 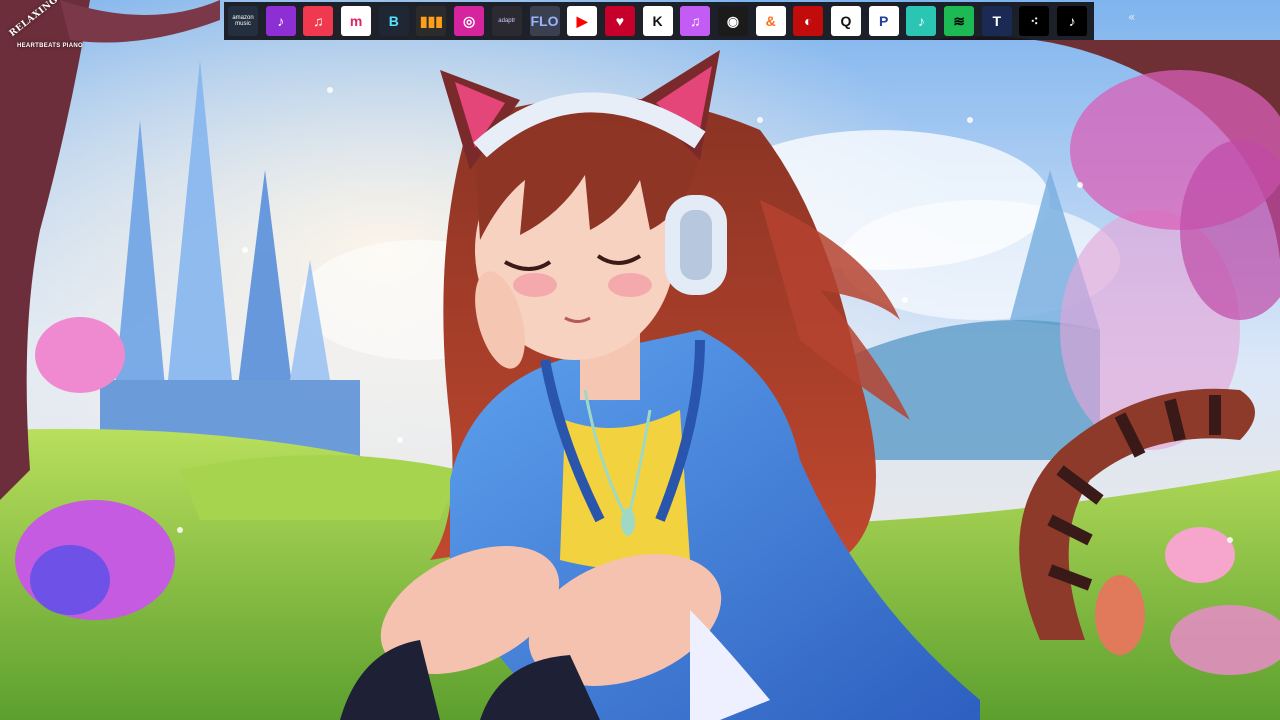 I want to click on pandora-icon: P, so click(x=883, y=21).